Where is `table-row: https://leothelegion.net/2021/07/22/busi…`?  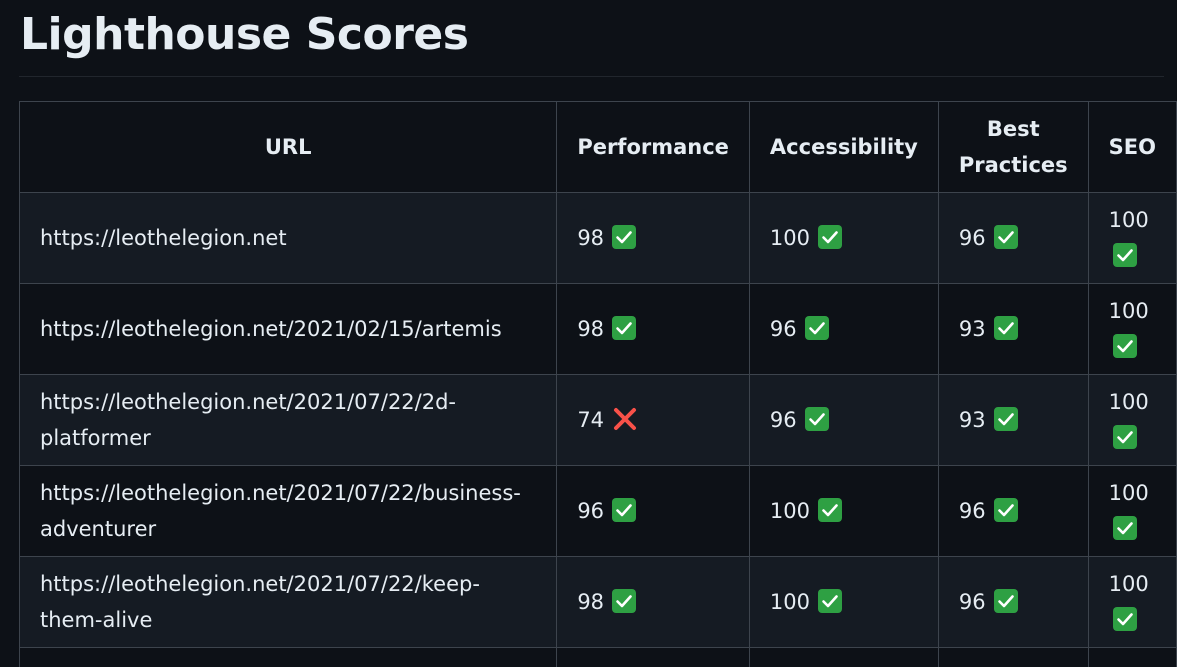 table-row: https://leothelegion.net/2021/07/22/busi… is located at coordinates (597, 511).